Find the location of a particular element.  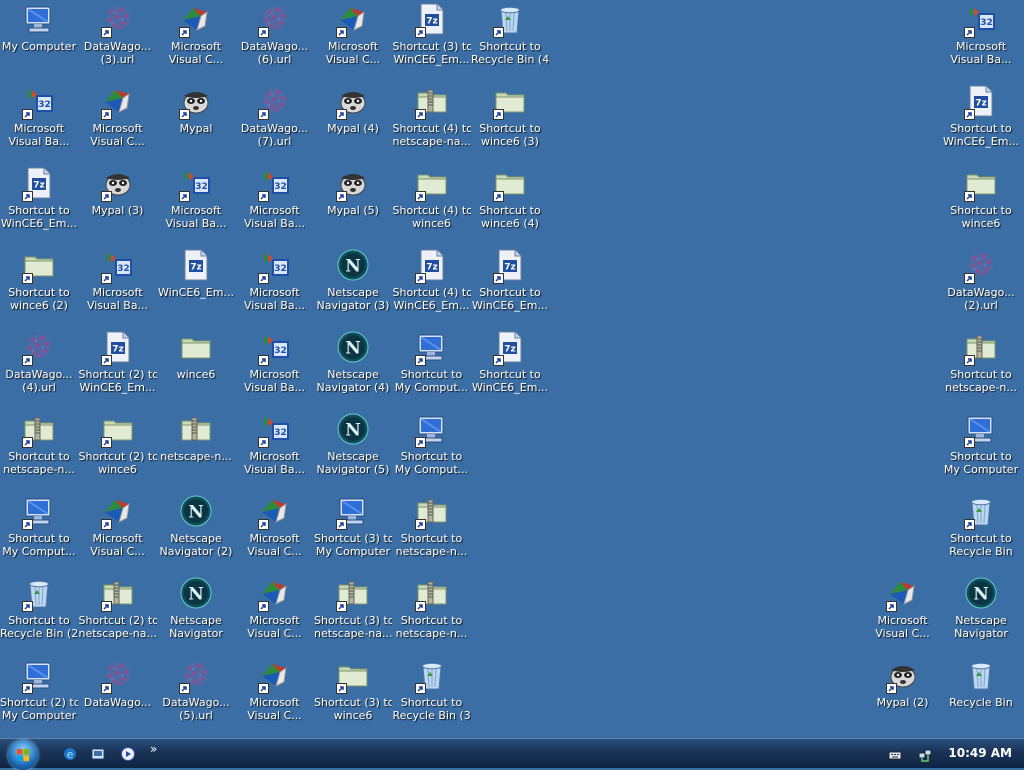

desktop-icon: Shortcut to wince6 is located at coordinates (981, 204).